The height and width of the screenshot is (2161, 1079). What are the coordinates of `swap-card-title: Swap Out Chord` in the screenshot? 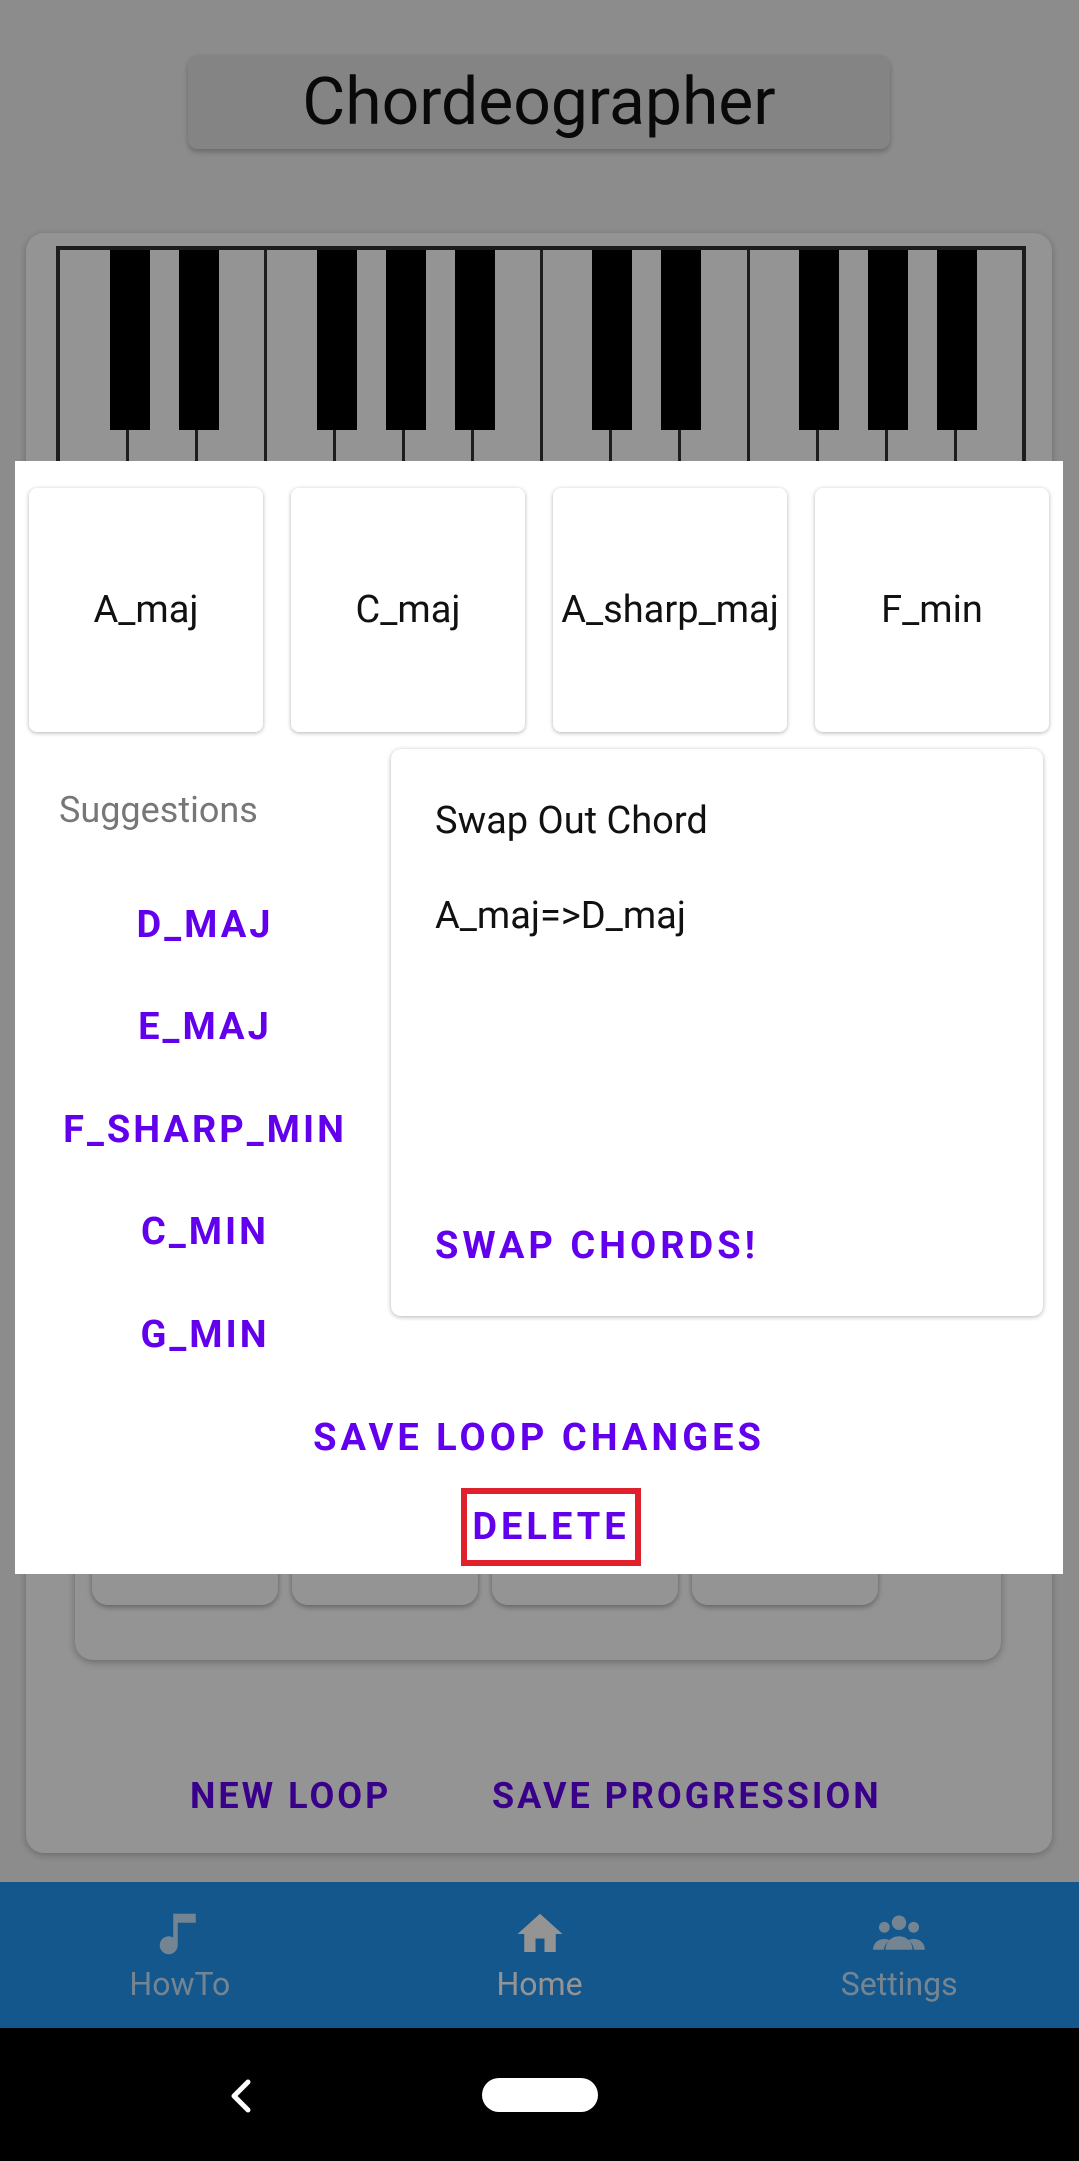 It's located at (571, 821).